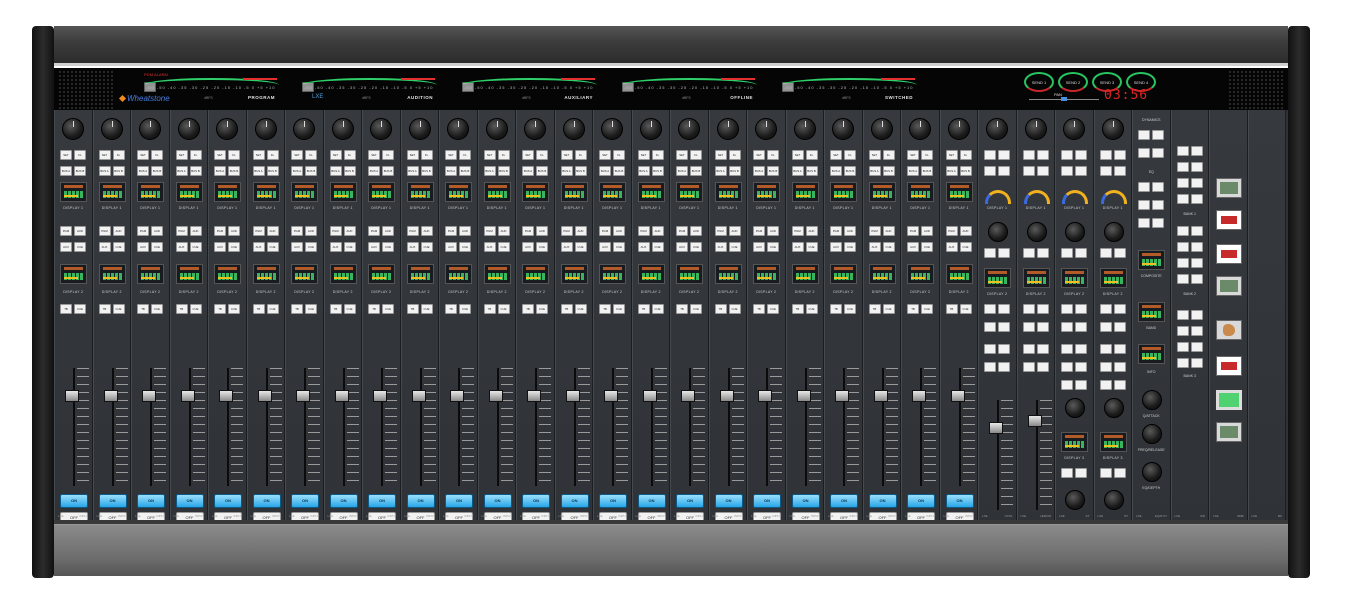 Image resolution: width=1349 pixels, height=600 pixels. Describe the element at coordinates (1152, 400) in the screenshot. I see `attack-knob` at that location.